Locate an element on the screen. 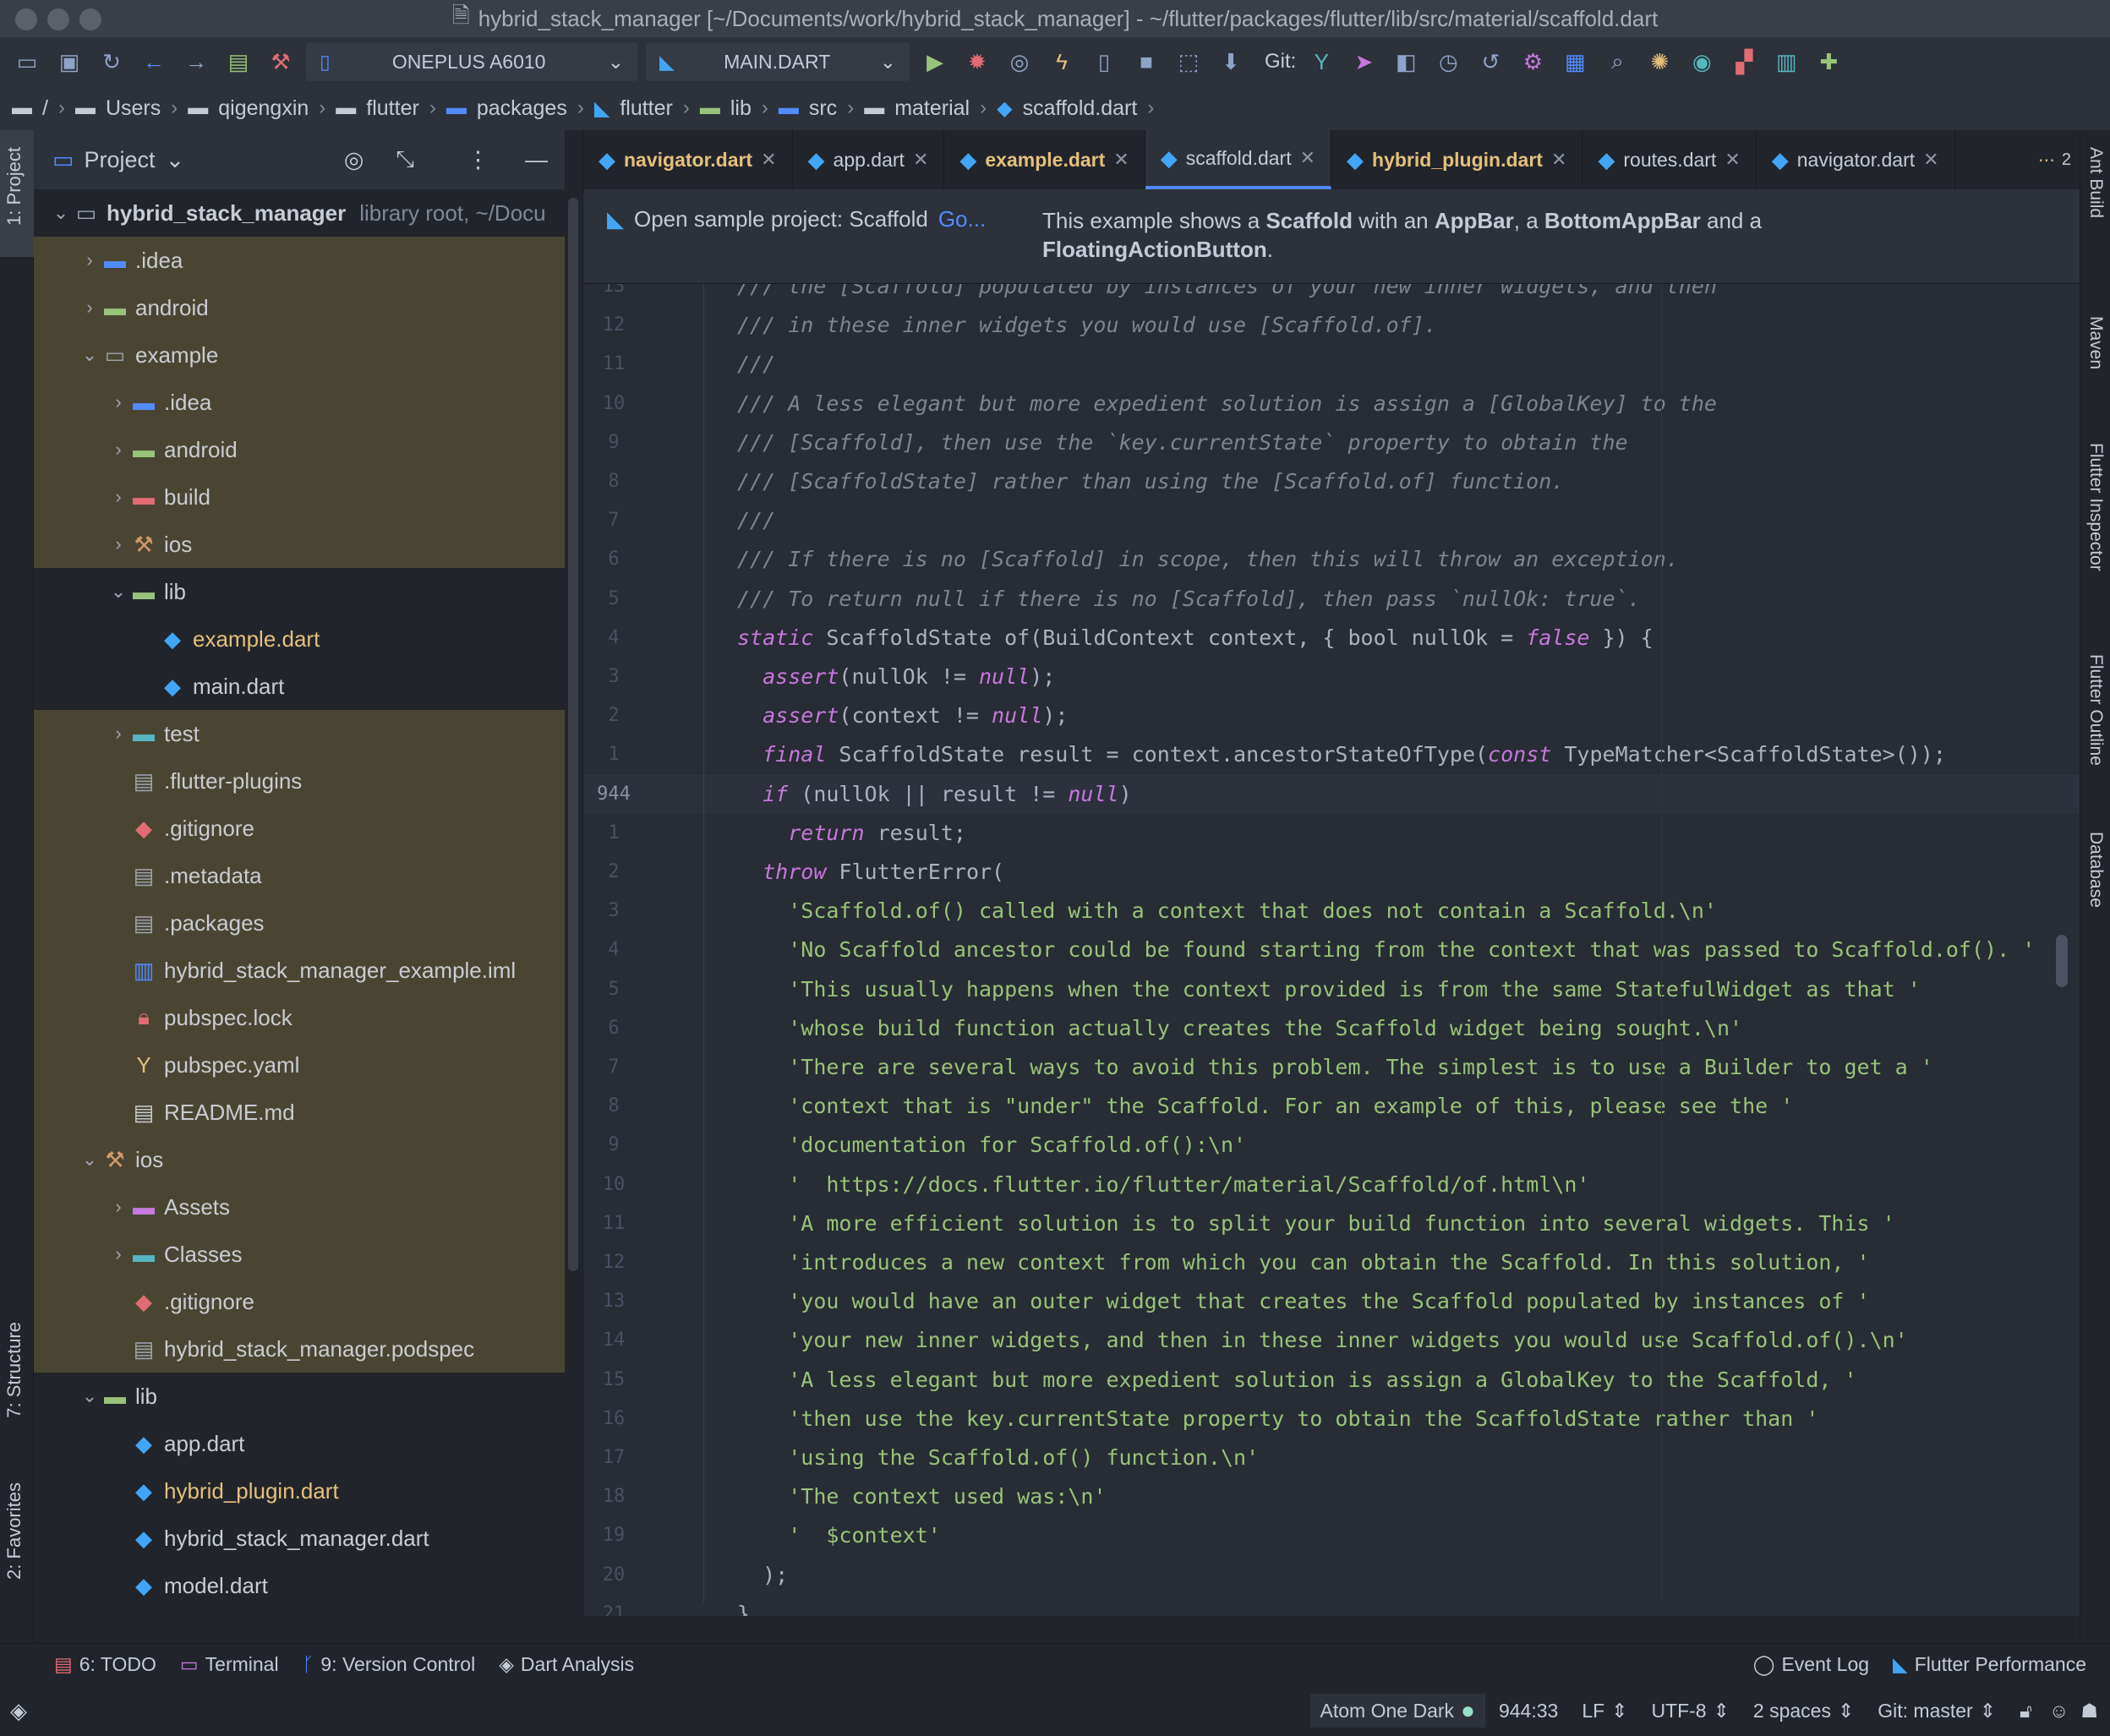 The image size is (2110, 1736). version-control-tool-button: ᚴ 9: Version Control is located at coordinates (389, 1664).